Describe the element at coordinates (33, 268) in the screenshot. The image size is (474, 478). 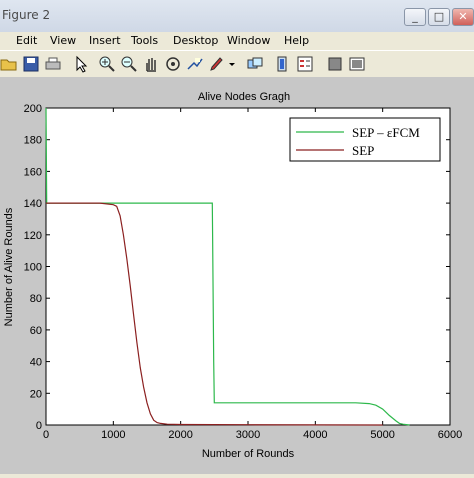
I see `y-tick-label: 100` at that location.